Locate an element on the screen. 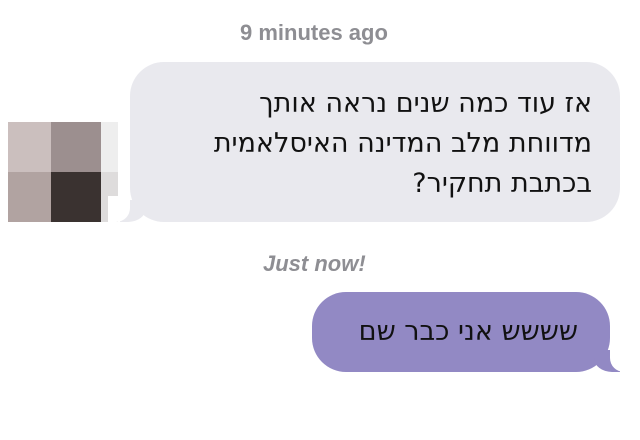 This screenshot has width=640, height=440. message-text: שששש אני כבר שם is located at coordinates (468, 331).